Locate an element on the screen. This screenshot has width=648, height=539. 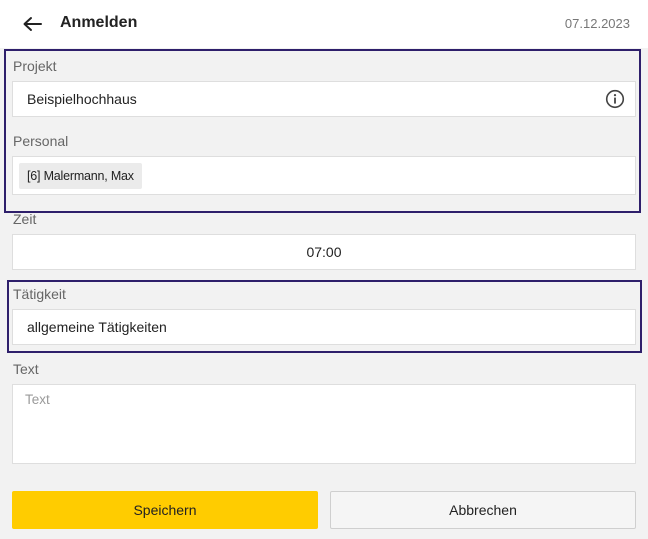
zeit-value: 07:00 is located at coordinates (324, 252).